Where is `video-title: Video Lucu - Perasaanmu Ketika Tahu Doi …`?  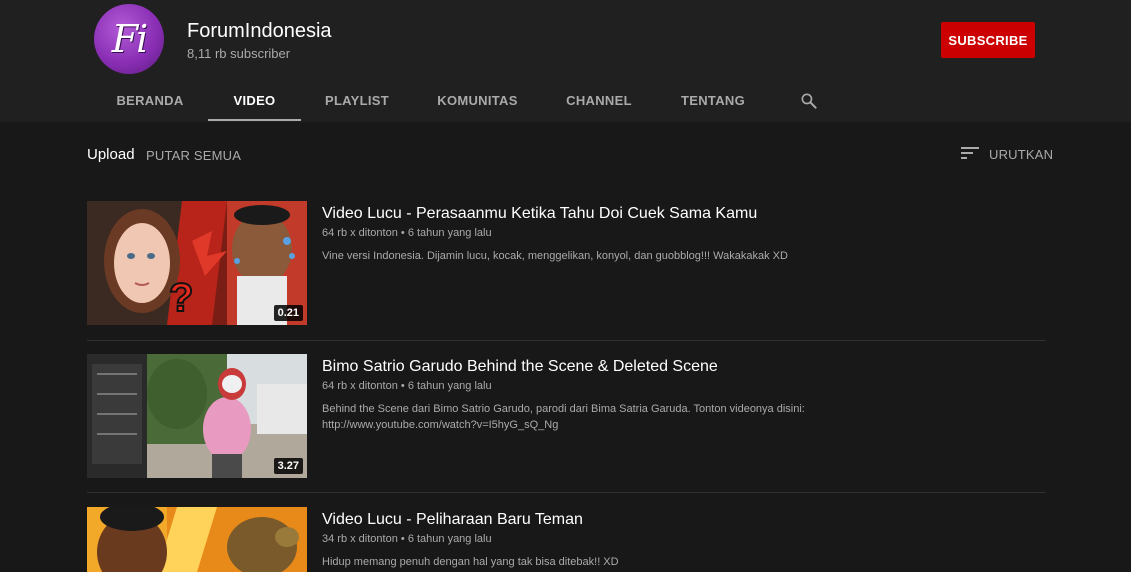 video-title: Video Lucu - Perasaanmu Ketika Tahu Doi … is located at coordinates (539, 214).